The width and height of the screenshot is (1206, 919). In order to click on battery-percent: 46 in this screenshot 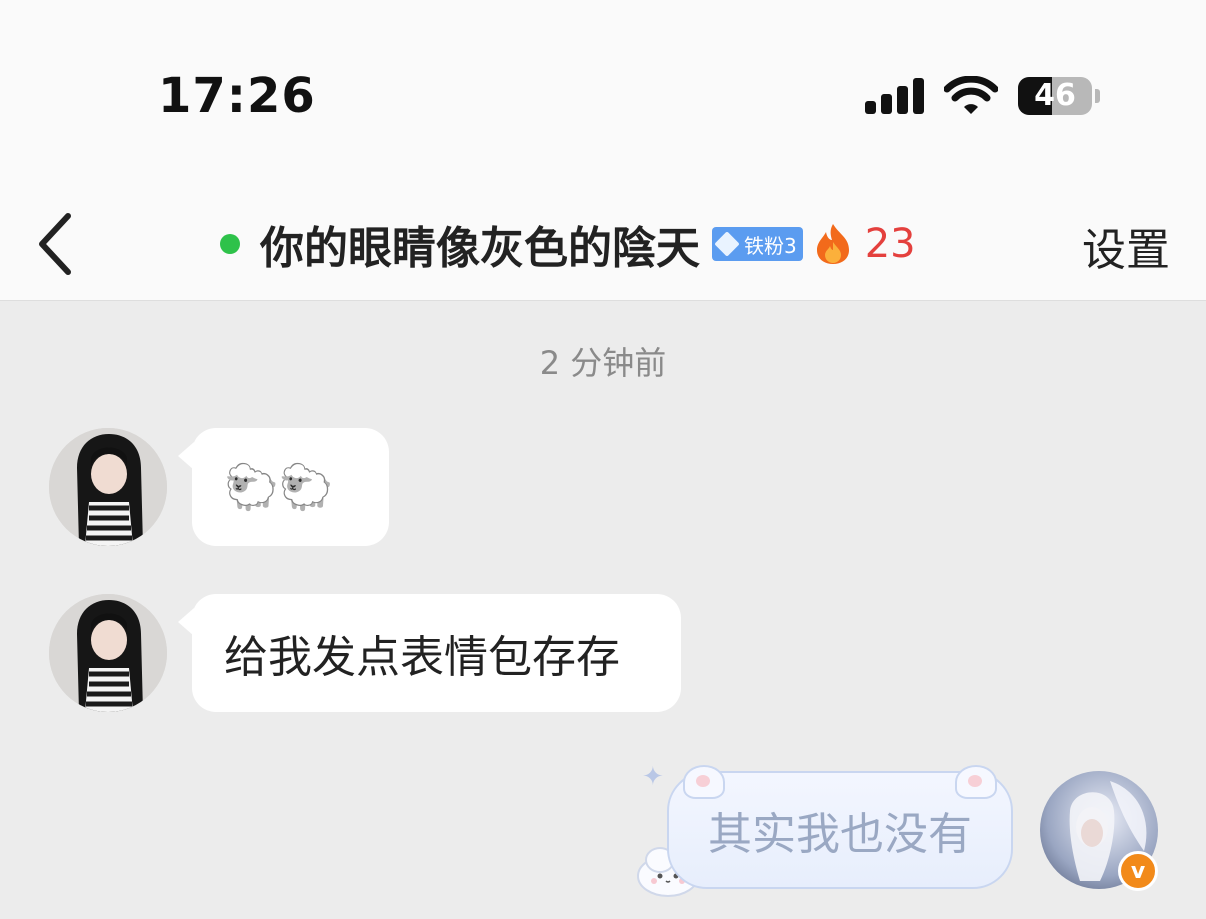, I will do `click(1055, 95)`.